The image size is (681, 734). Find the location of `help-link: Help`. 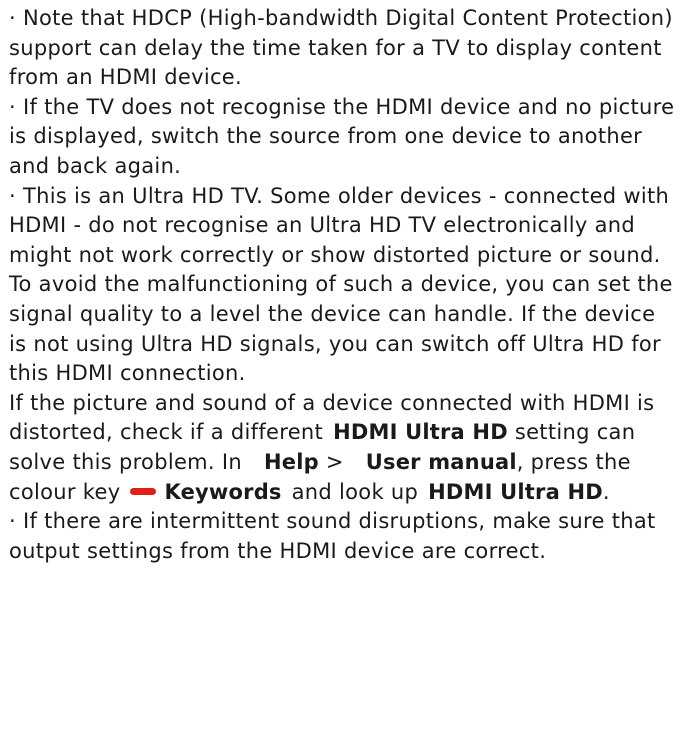

help-link: Help is located at coordinates (291, 462).